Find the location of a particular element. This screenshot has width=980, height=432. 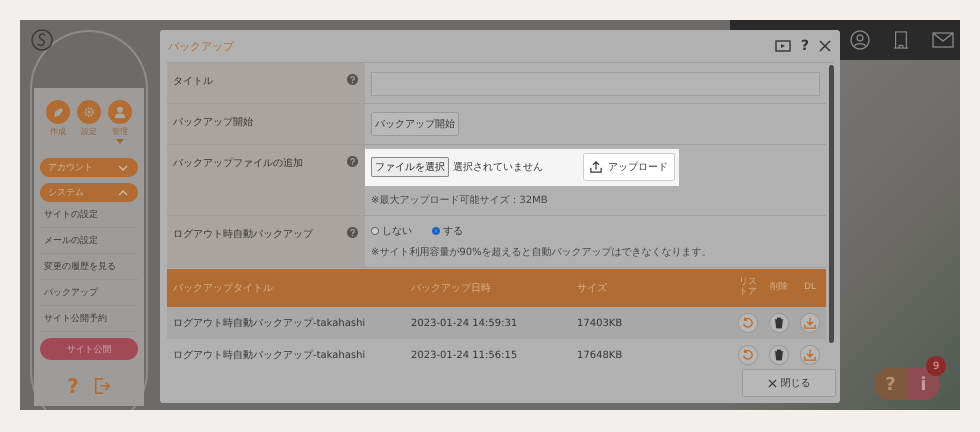

pen-icon is located at coordinates (58, 112).